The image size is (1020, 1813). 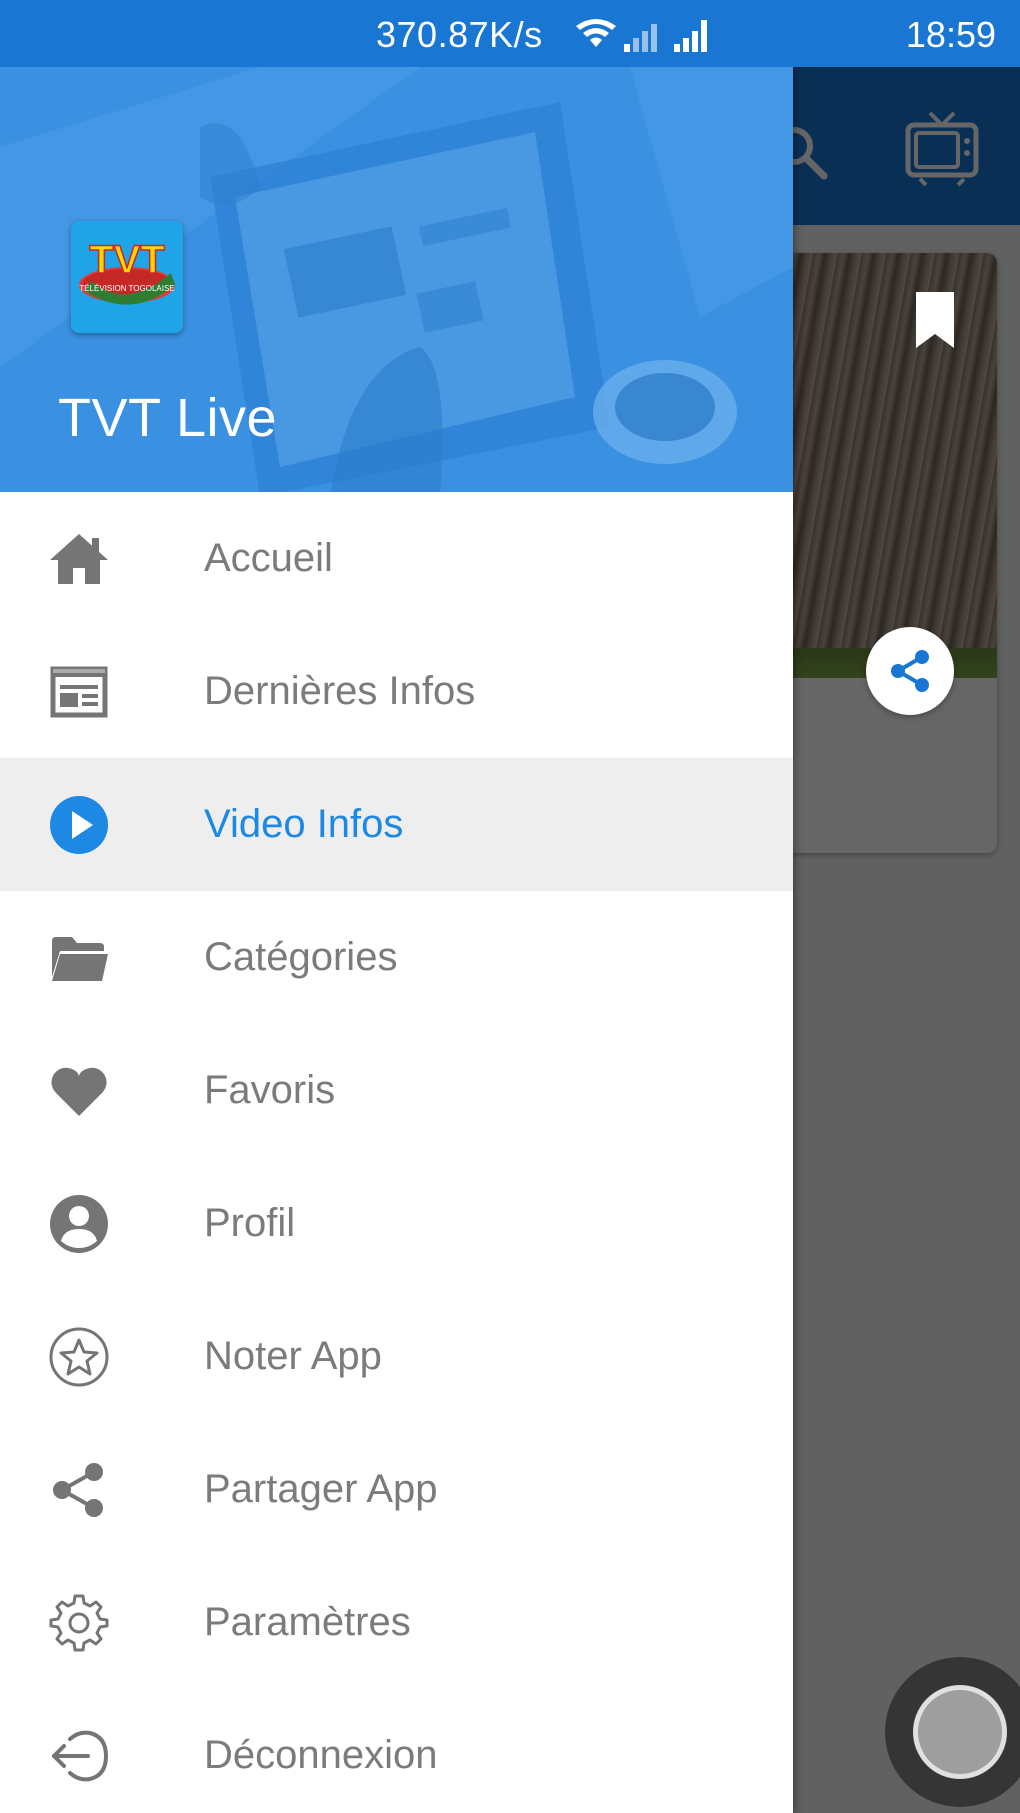 I want to click on menu-label: Paramètres, so click(x=307, y=1622).